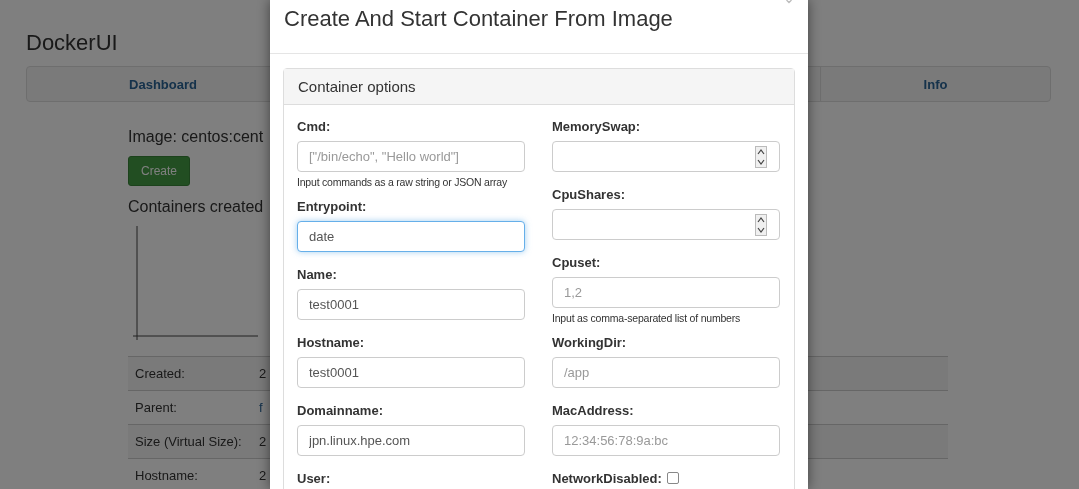  What do you see at coordinates (593, 410) in the screenshot?
I see `field-label: MacAddress:` at bounding box center [593, 410].